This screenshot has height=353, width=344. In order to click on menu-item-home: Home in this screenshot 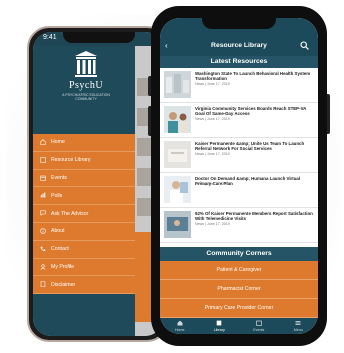, I will do `click(84, 143)`.